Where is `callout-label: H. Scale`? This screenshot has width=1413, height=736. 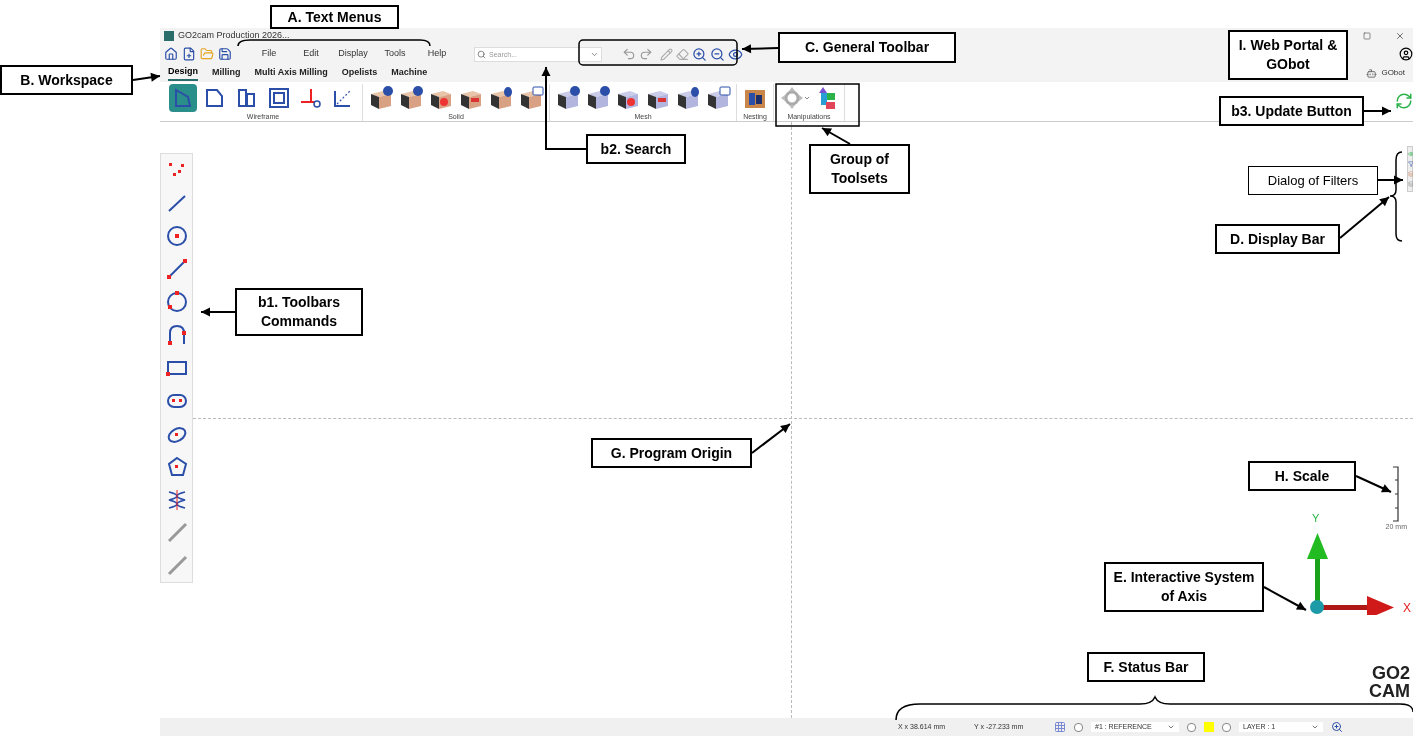 callout-label: H. Scale is located at coordinates (1302, 476).